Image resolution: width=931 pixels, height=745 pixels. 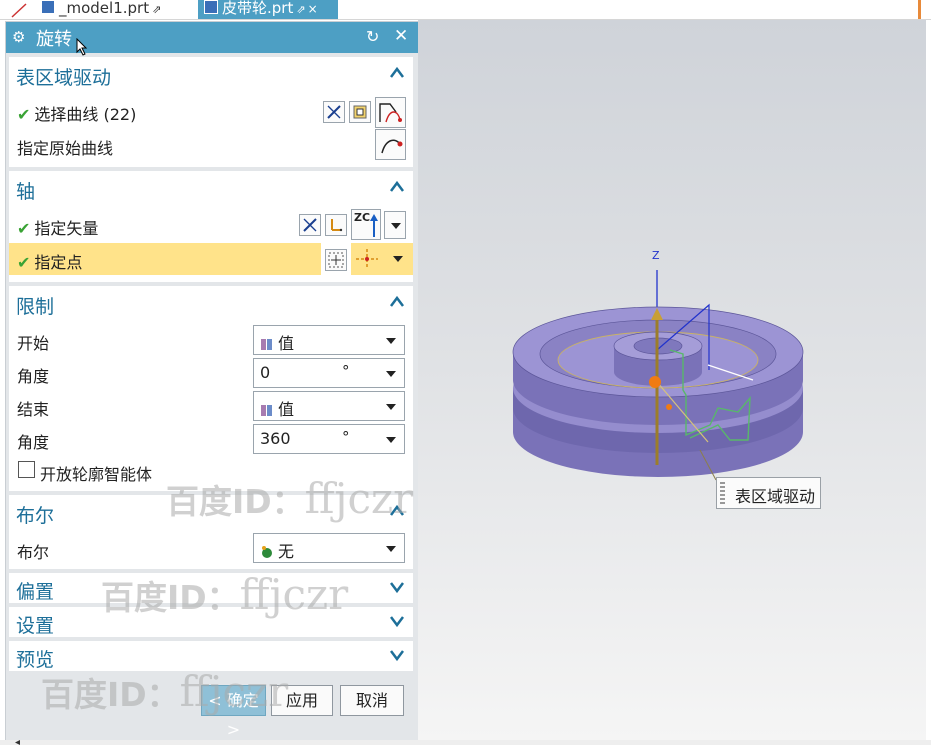 What do you see at coordinates (329, 340) in the screenshot?
I see `start-type-select: 值` at bounding box center [329, 340].